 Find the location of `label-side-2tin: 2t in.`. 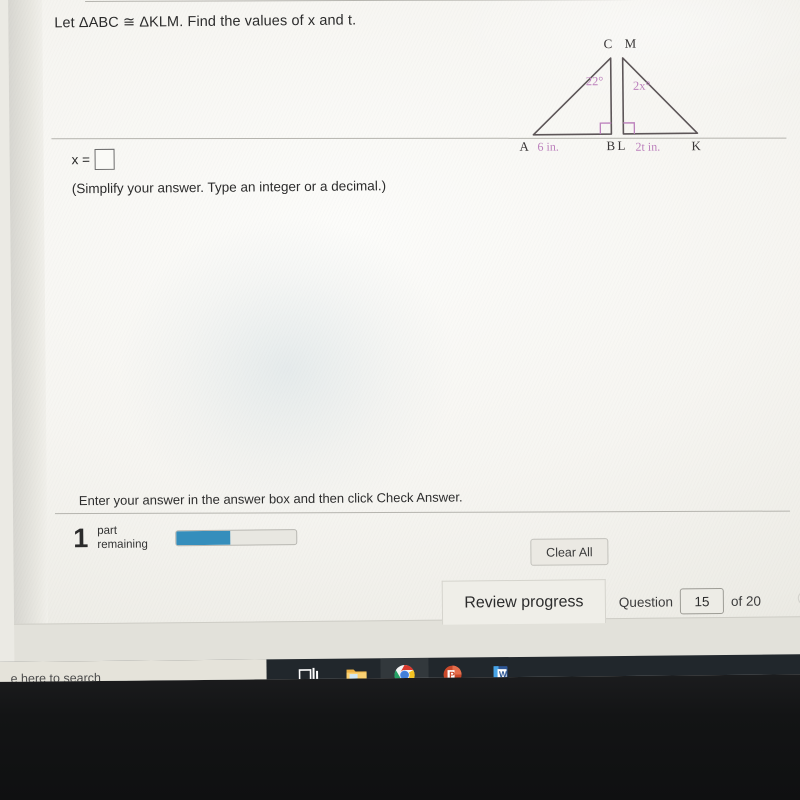

label-side-2tin: 2t in. is located at coordinates (647, 147).